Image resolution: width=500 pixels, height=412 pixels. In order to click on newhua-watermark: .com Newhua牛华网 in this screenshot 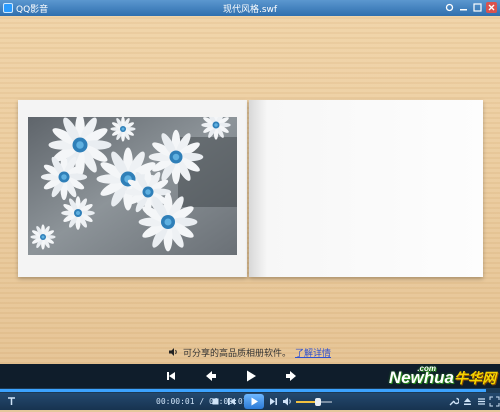, I will do `click(442, 376)`.